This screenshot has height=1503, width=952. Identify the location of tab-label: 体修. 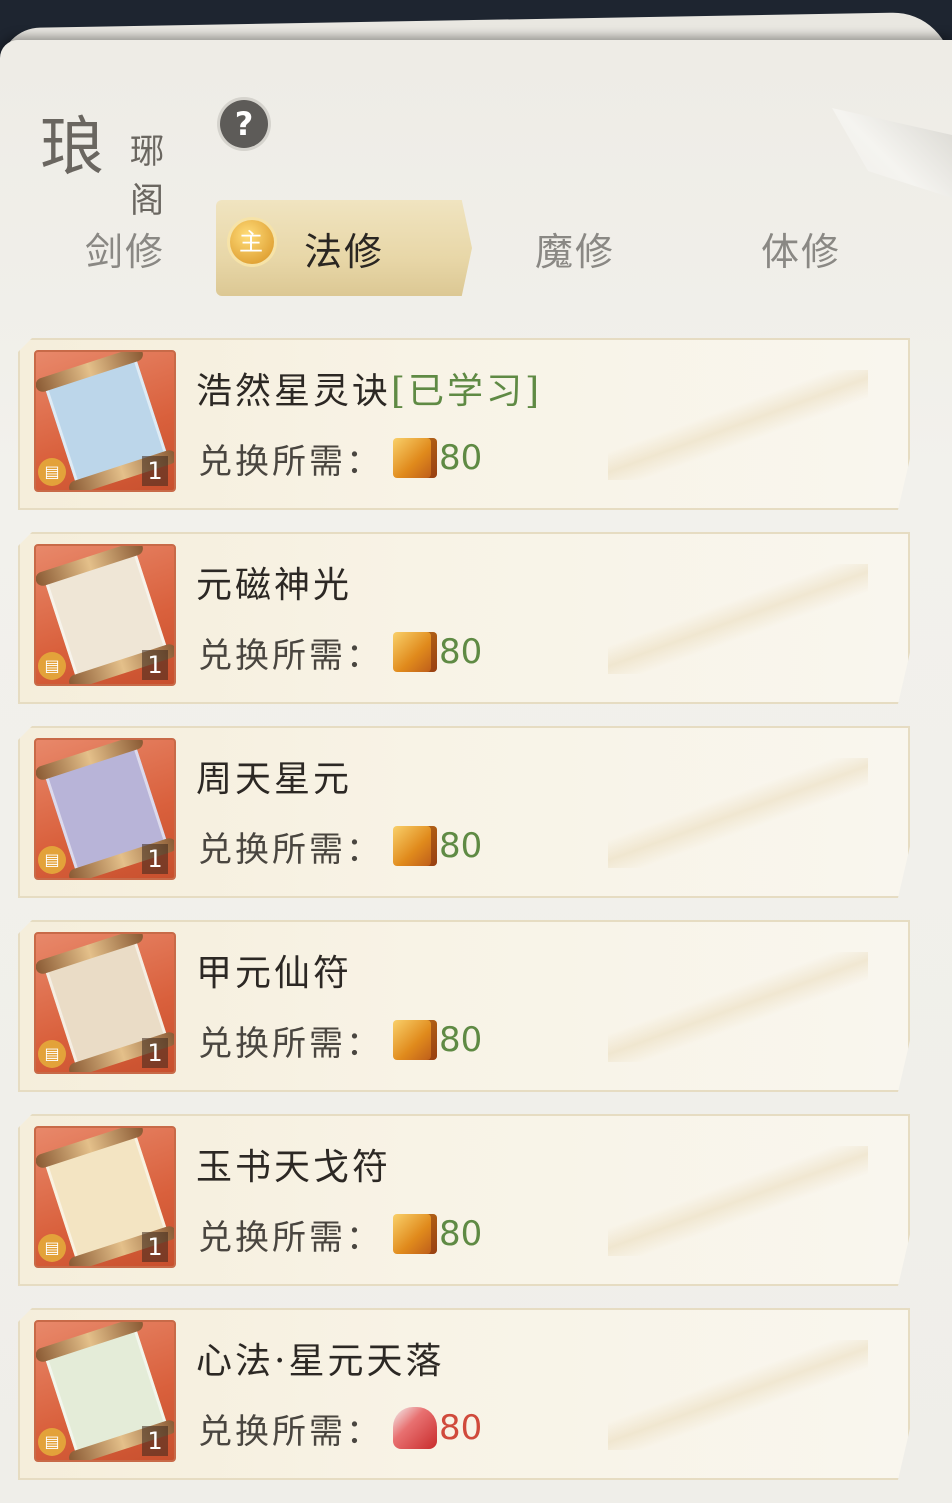
(800, 251).